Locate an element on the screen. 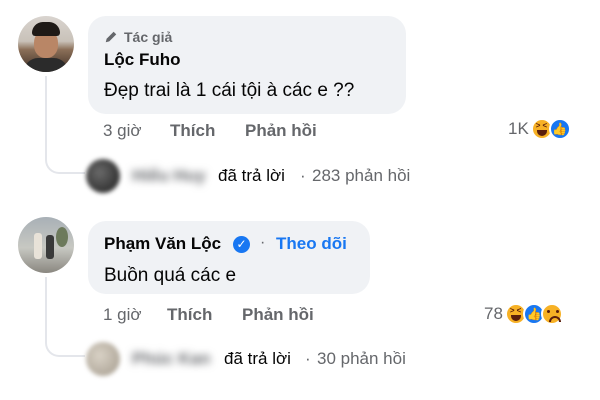 The width and height of the screenshot is (600, 400). like-icon: 👍 is located at coordinates (559, 129).